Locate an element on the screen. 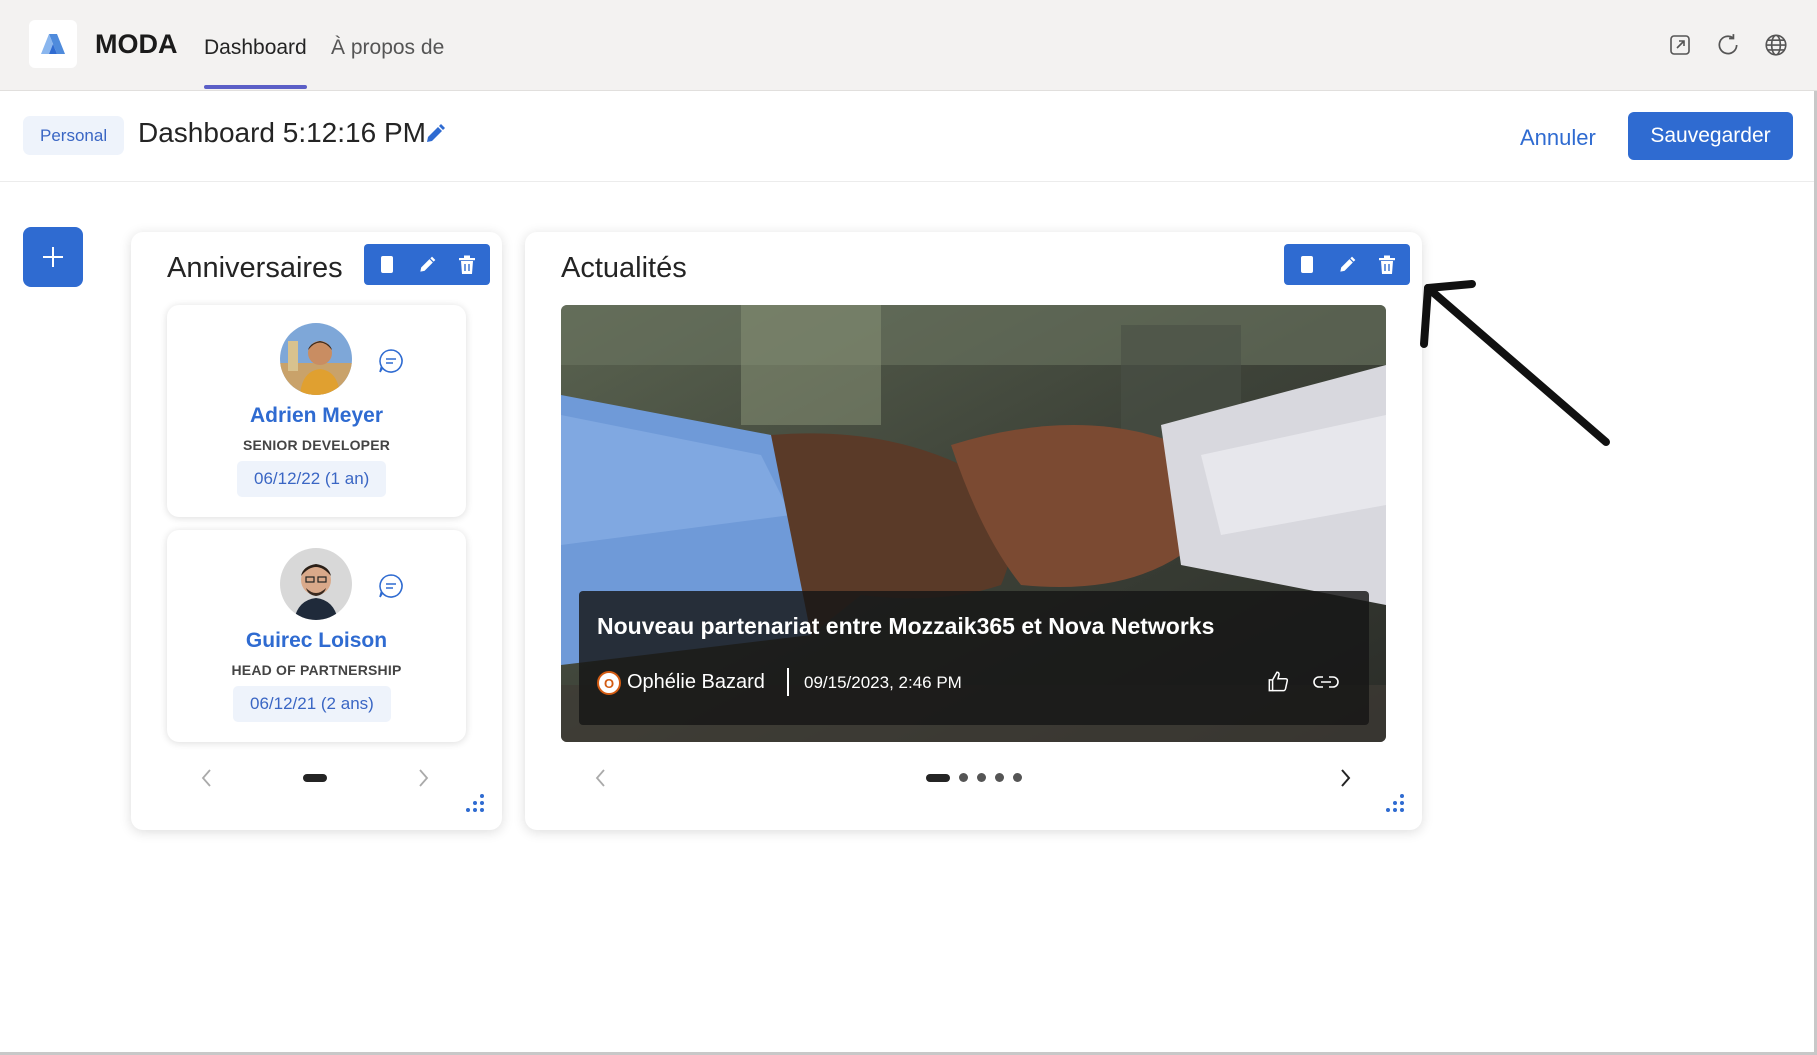 The height and width of the screenshot is (1055, 1817). personal-badge: Personal is located at coordinates (74, 135).